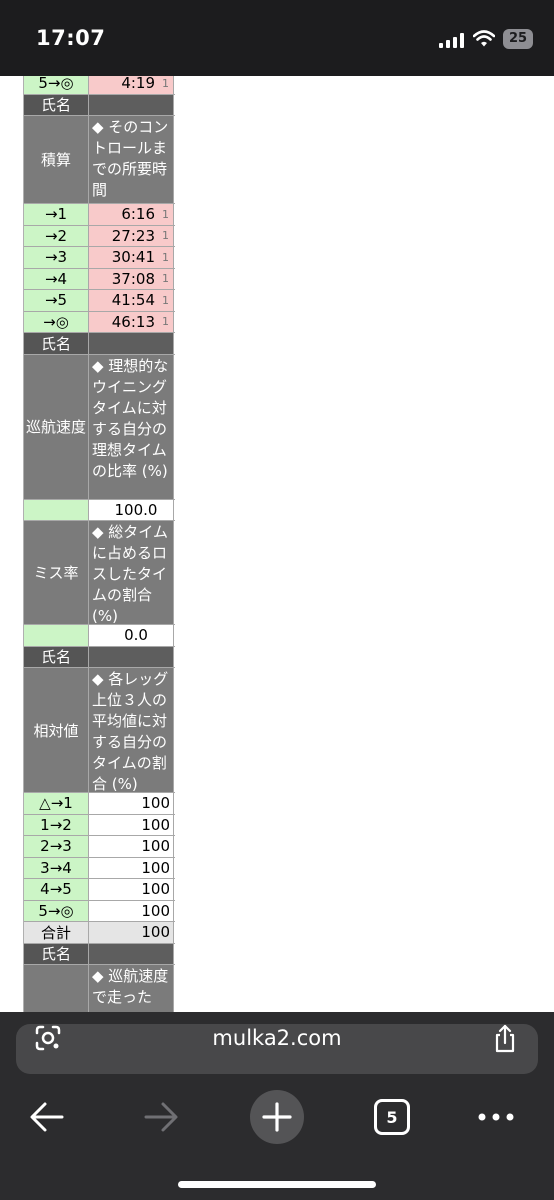 This screenshot has width=554, height=1200. Describe the element at coordinates (505, 1039) in the screenshot. I see `share-icon` at that location.